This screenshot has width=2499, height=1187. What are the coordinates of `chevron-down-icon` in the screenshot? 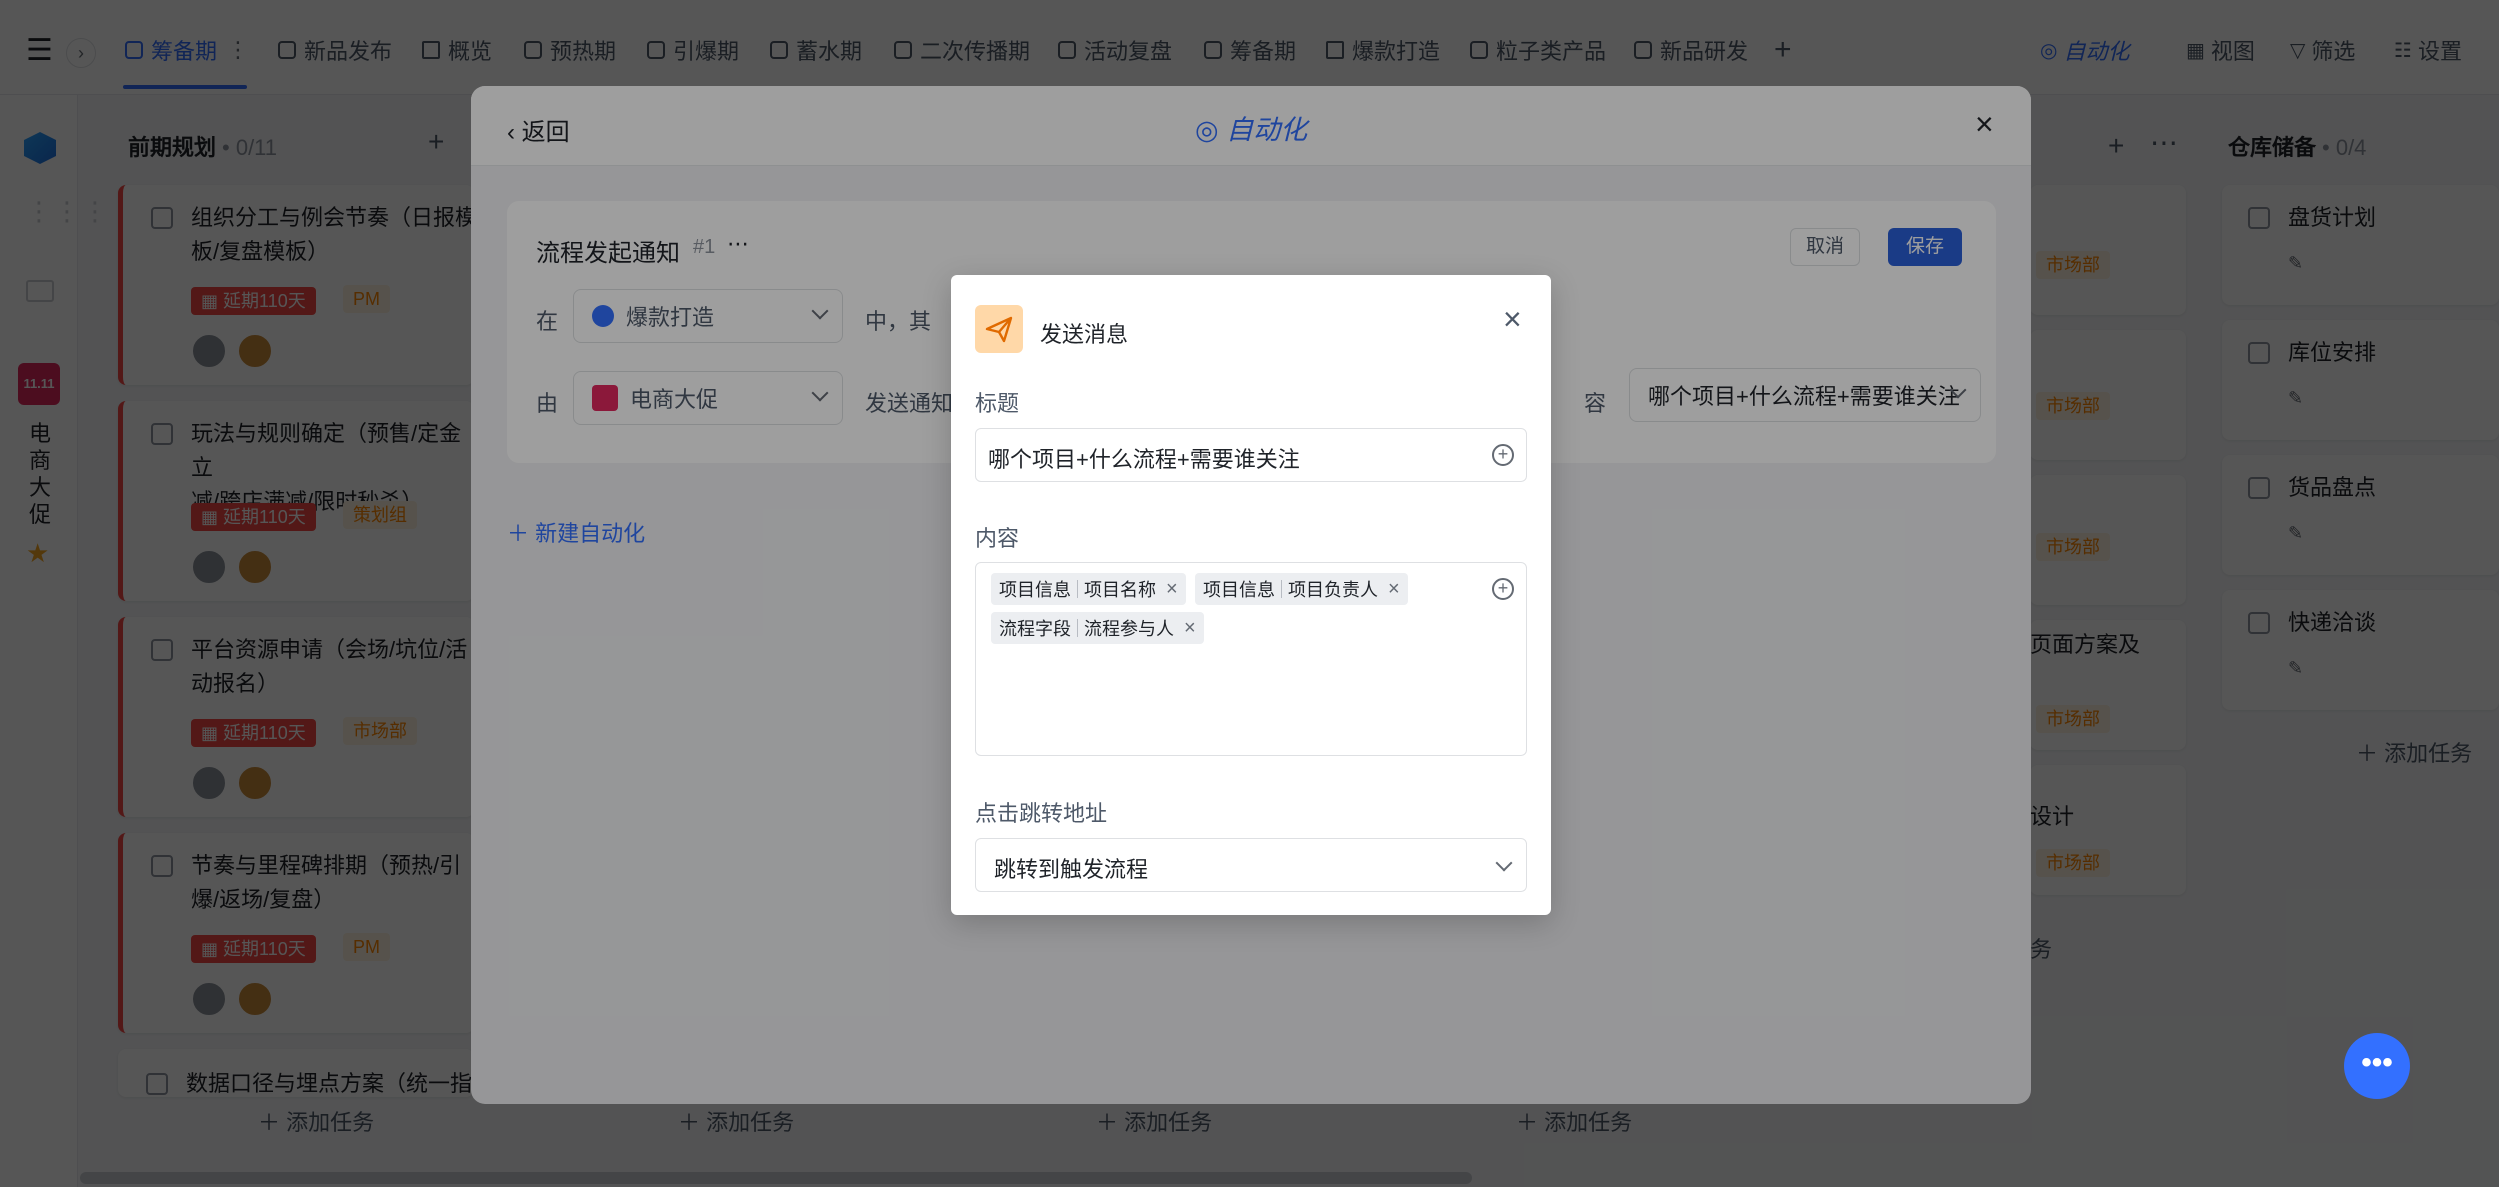 It's located at (1504, 863).